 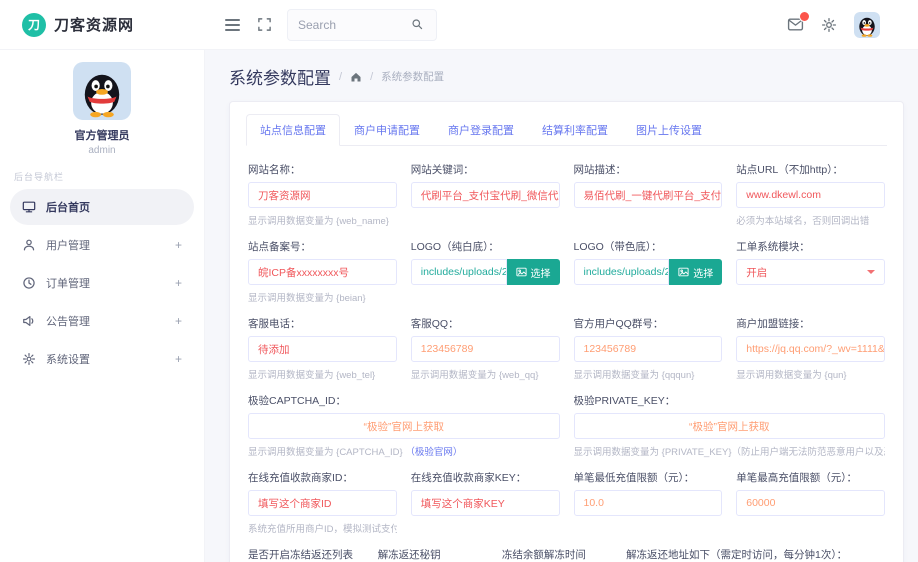 I want to click on form-field: 官方用户QQ群号： 123456789 显示调用数据变量为 {qqqun}, so click(x=648, y=348).